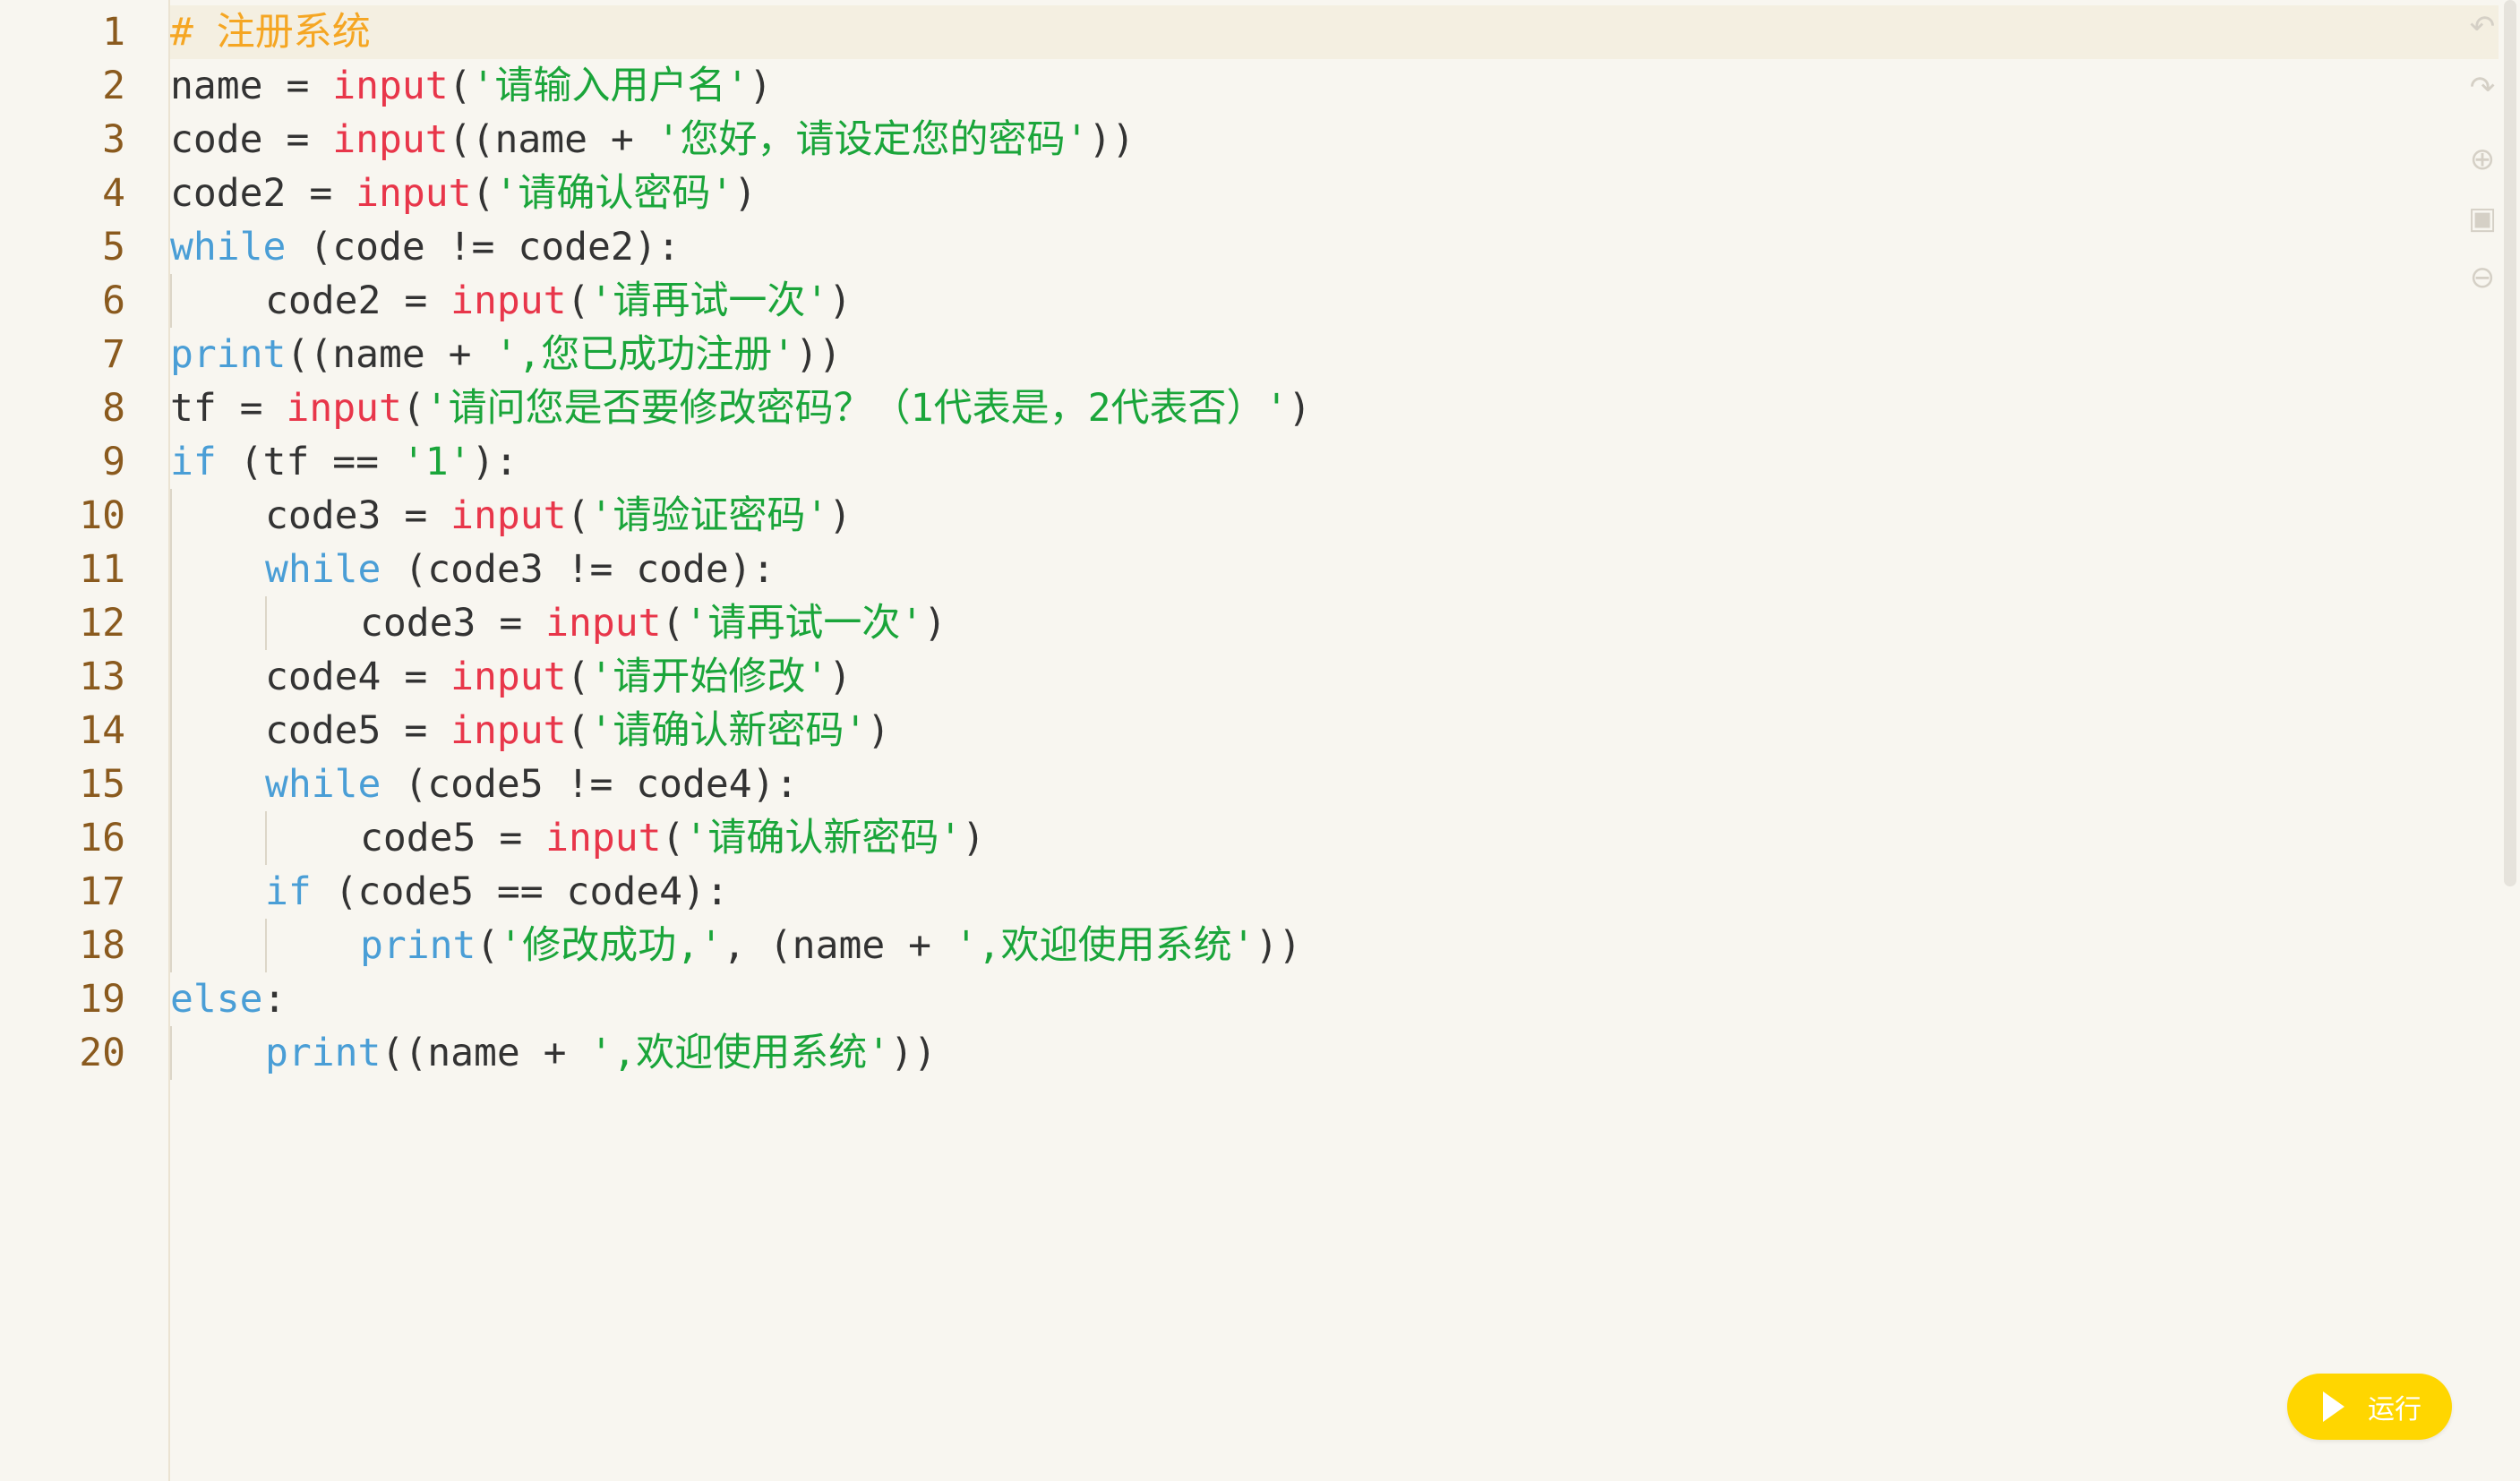  I want to click on token-kw: print, so click(418, 945).